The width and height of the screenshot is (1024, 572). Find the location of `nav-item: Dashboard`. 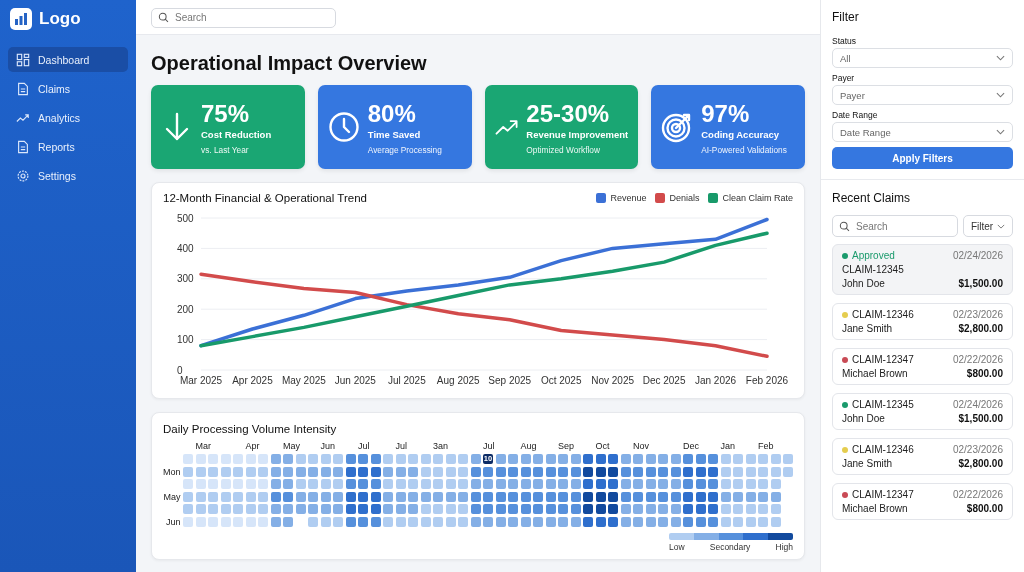

nav-item: Dashboard is located at coordinates (68, 59).